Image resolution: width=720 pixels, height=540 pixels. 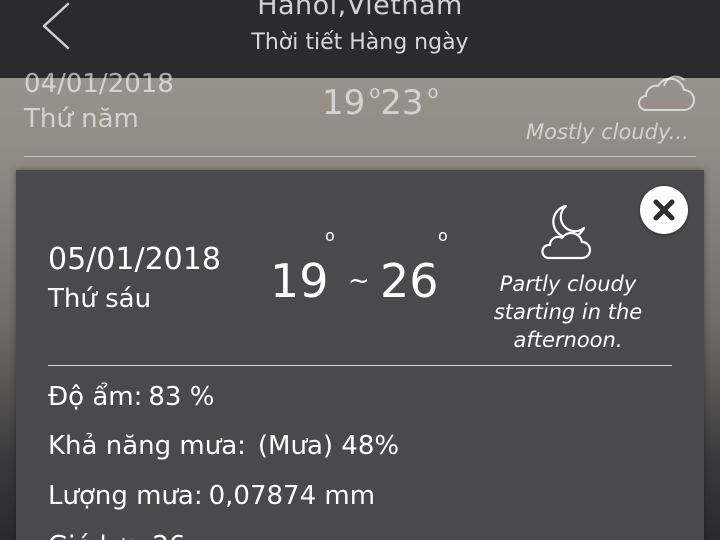 I want to click on humidity-label: Độ ẩm:, so click(x=95, y=397).